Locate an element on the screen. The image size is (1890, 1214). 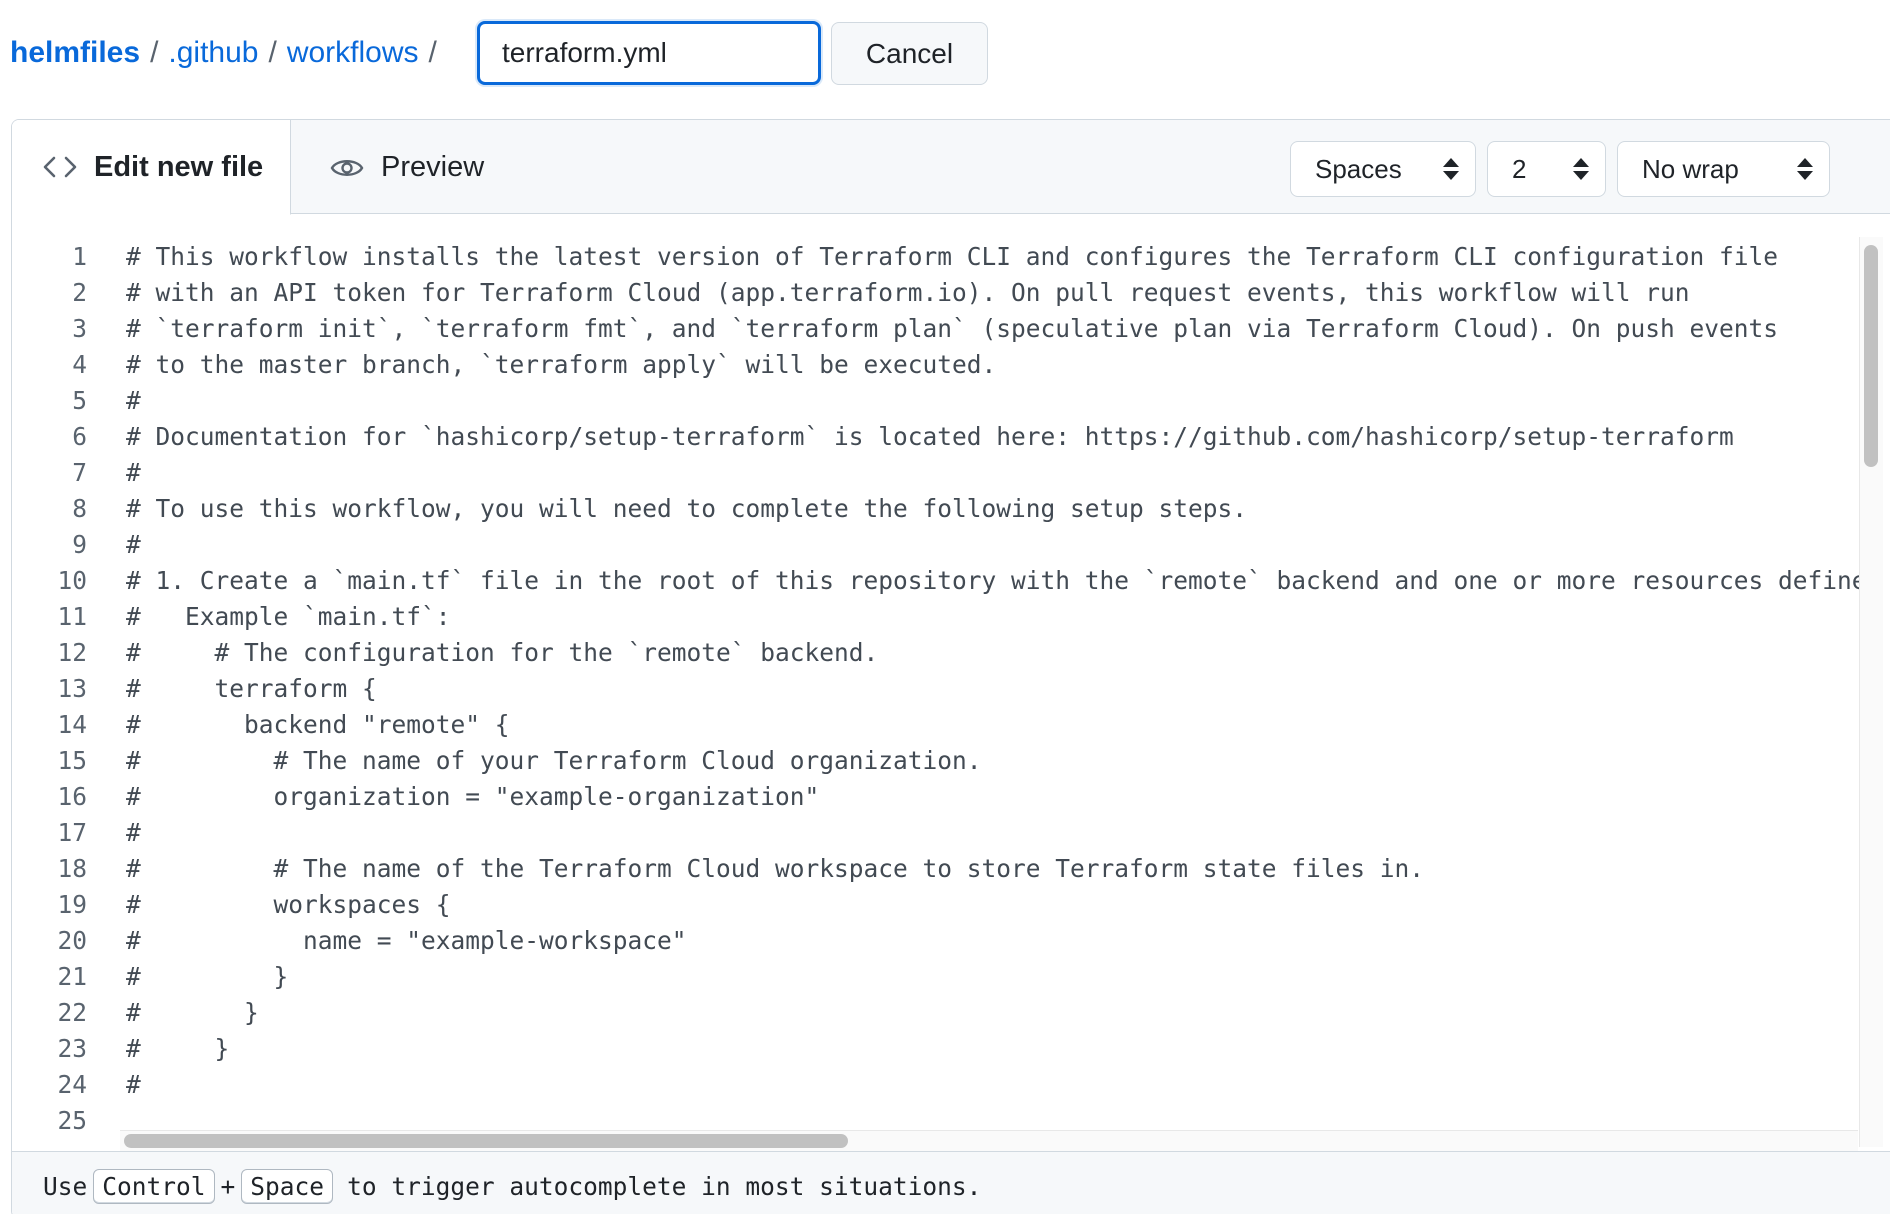
line-number: 3 is located at coordinates (79, 328).